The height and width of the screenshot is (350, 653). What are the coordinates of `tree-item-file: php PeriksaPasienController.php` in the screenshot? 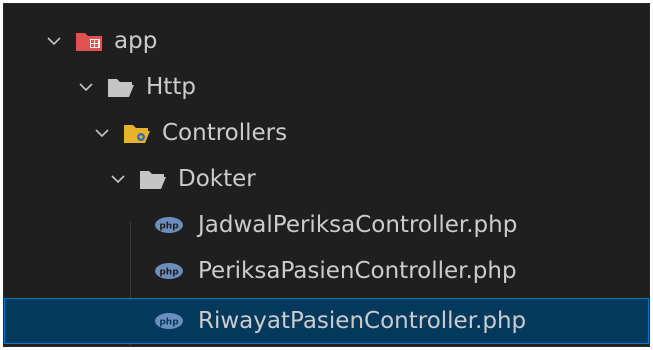 It's located at (326, 271).